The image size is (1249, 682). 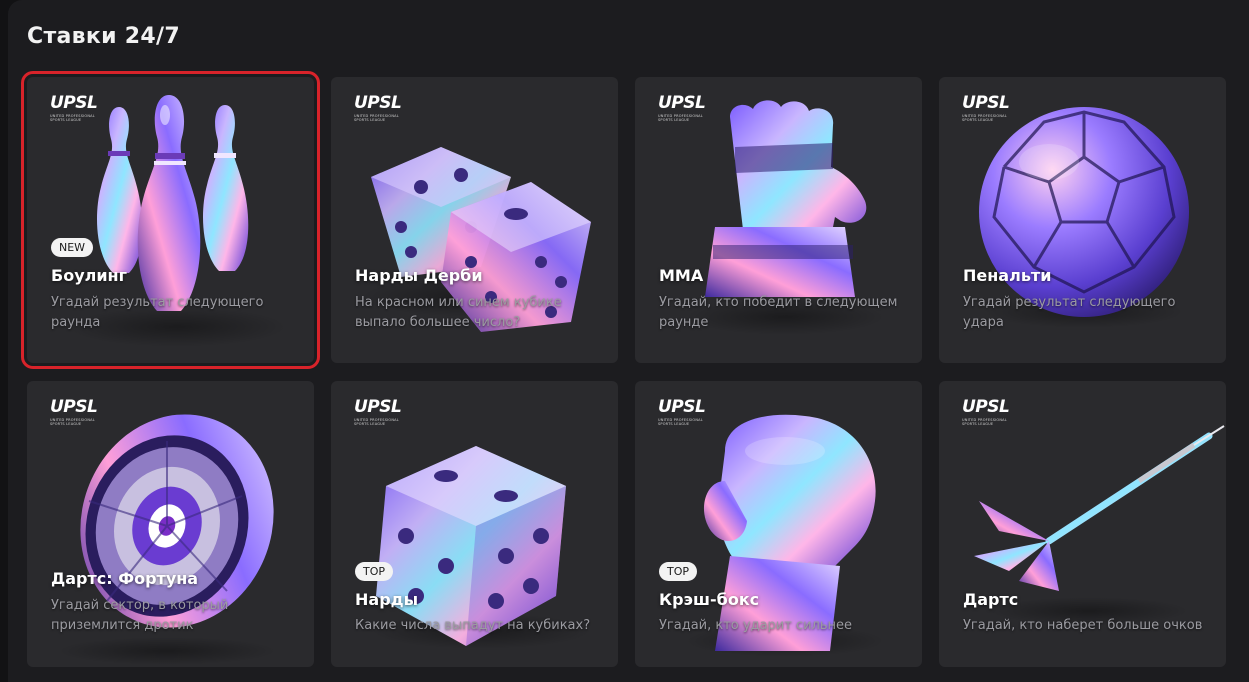 I want to click on game-description: Угадай результат следующего удара, so click(x=1069, y=312).